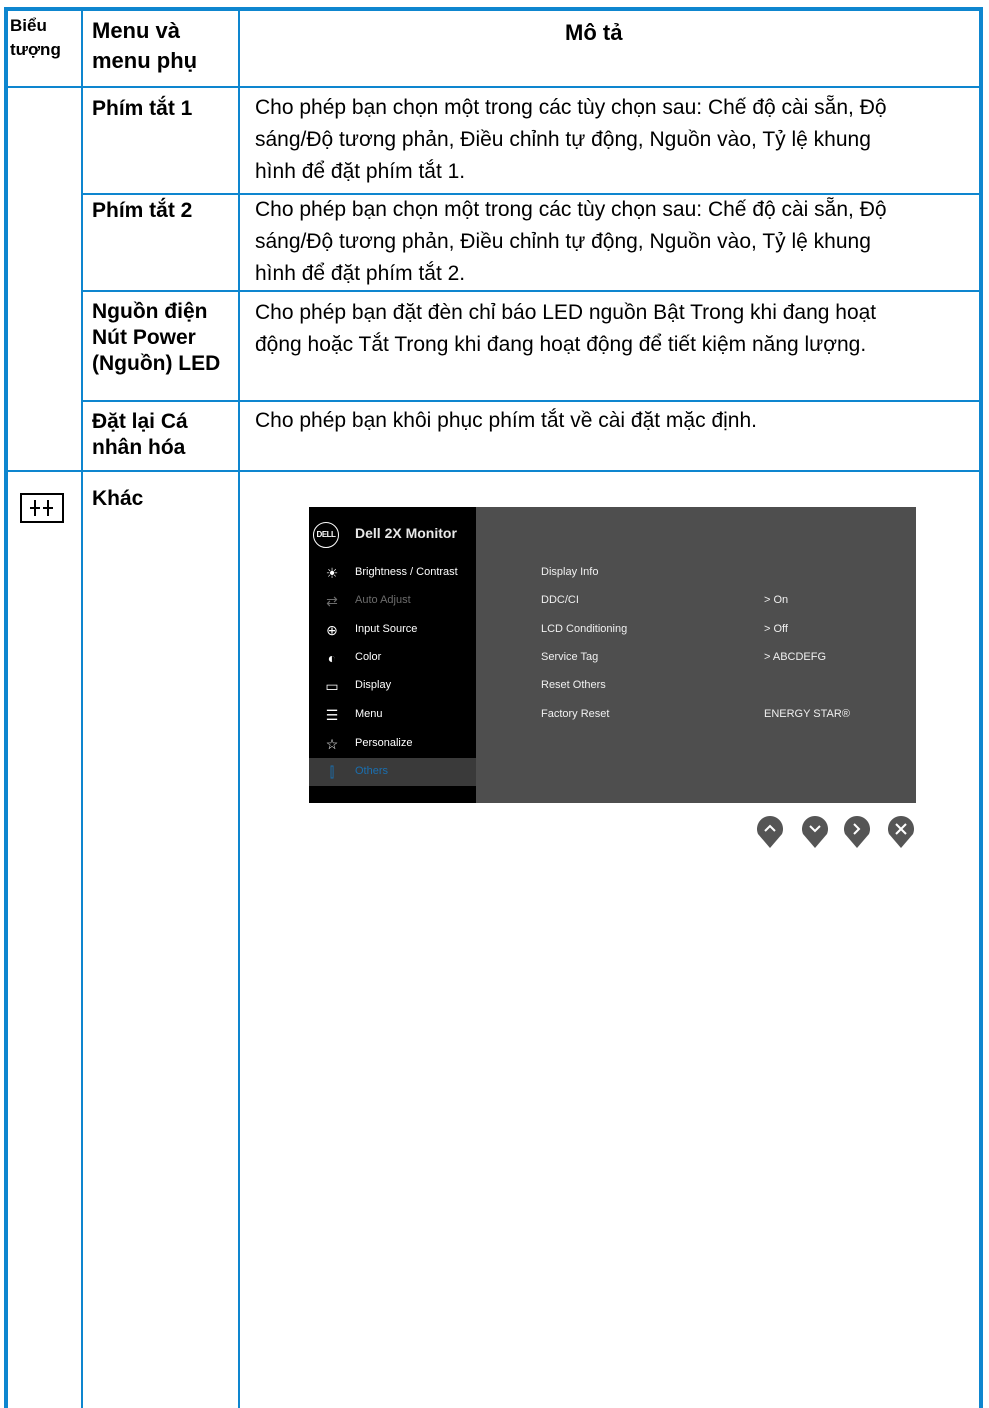 The width and height of the screenshot is (989, 1408). I want to click on header-icon-col: Biểu tượng, so click(35, 37).